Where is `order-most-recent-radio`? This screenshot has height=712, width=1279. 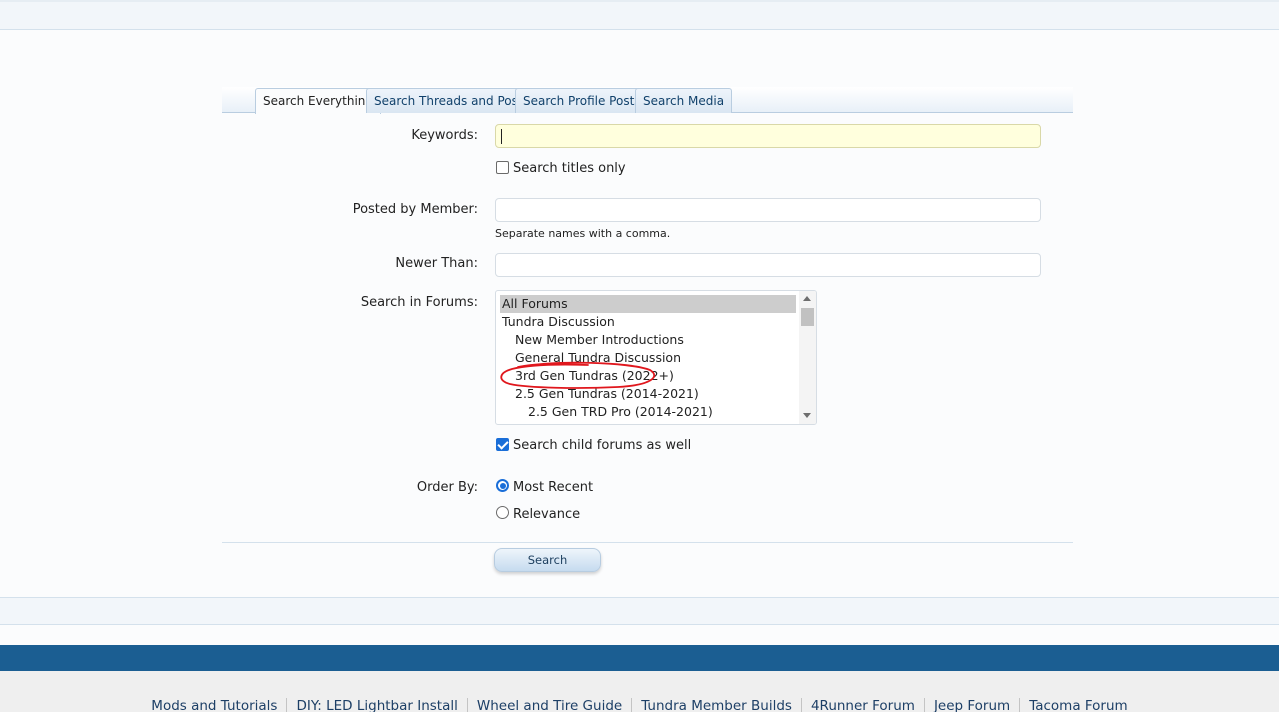 order-most-recent-radio is located at coordinates (502, 485).